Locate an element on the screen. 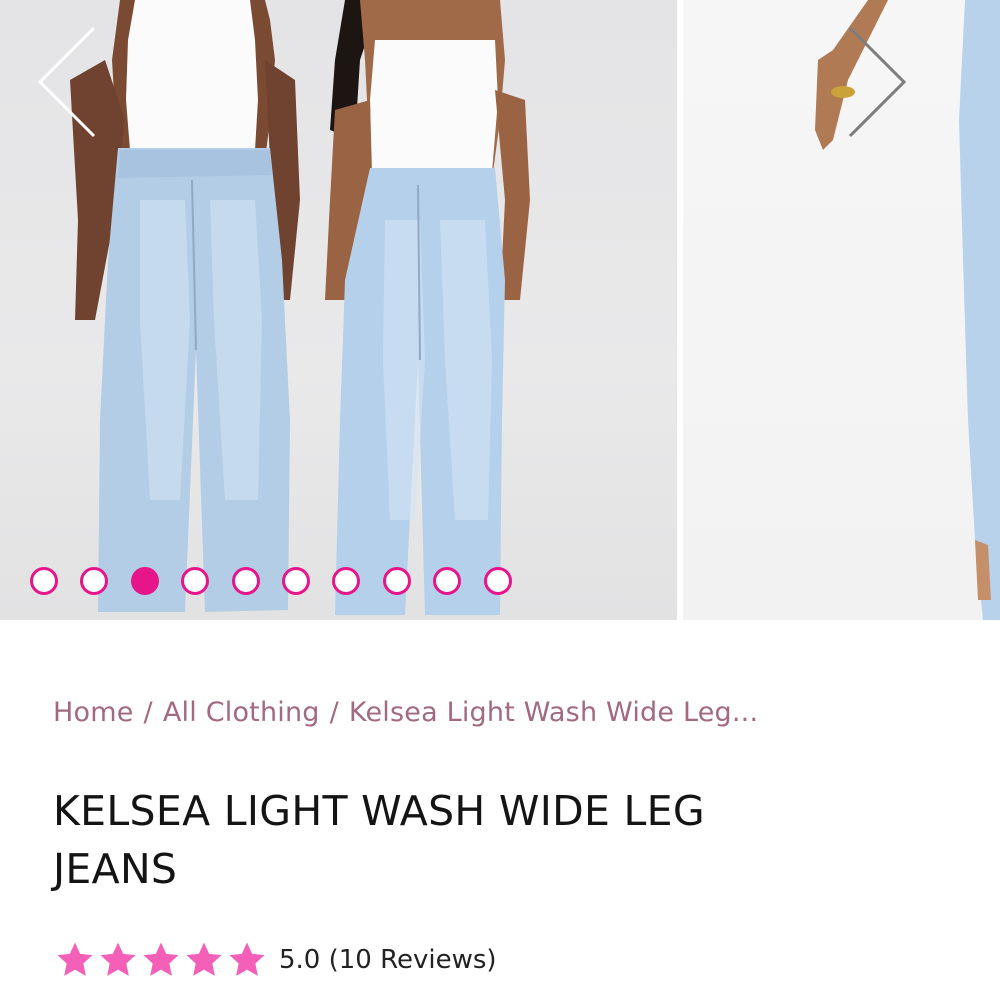 The width and height of the screenshot is (1000, 1000). pagination-dot-active is located at coordinates (144, 581).